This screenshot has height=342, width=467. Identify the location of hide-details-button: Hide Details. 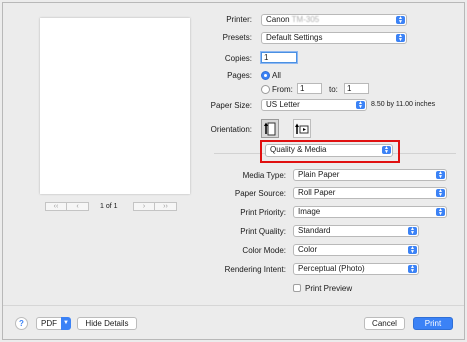
(107, 323).